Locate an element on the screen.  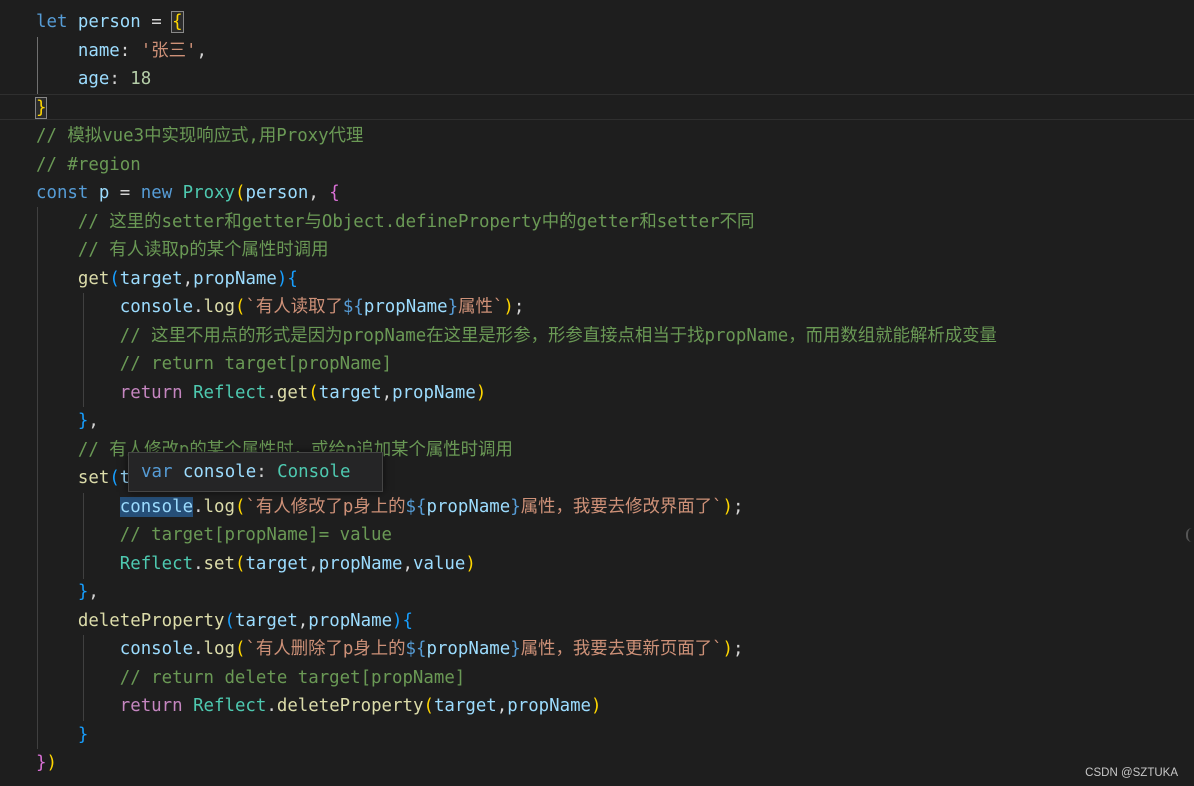
code-token: // return delete target[propName] is located at coordinates (292, 677).